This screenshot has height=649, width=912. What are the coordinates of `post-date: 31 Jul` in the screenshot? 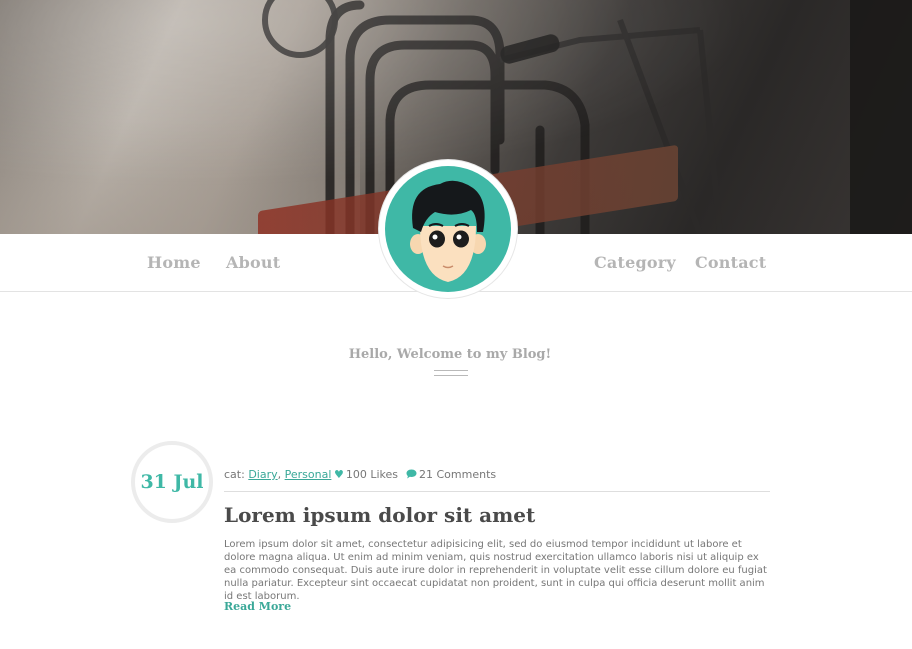 It's located at (172, 482).